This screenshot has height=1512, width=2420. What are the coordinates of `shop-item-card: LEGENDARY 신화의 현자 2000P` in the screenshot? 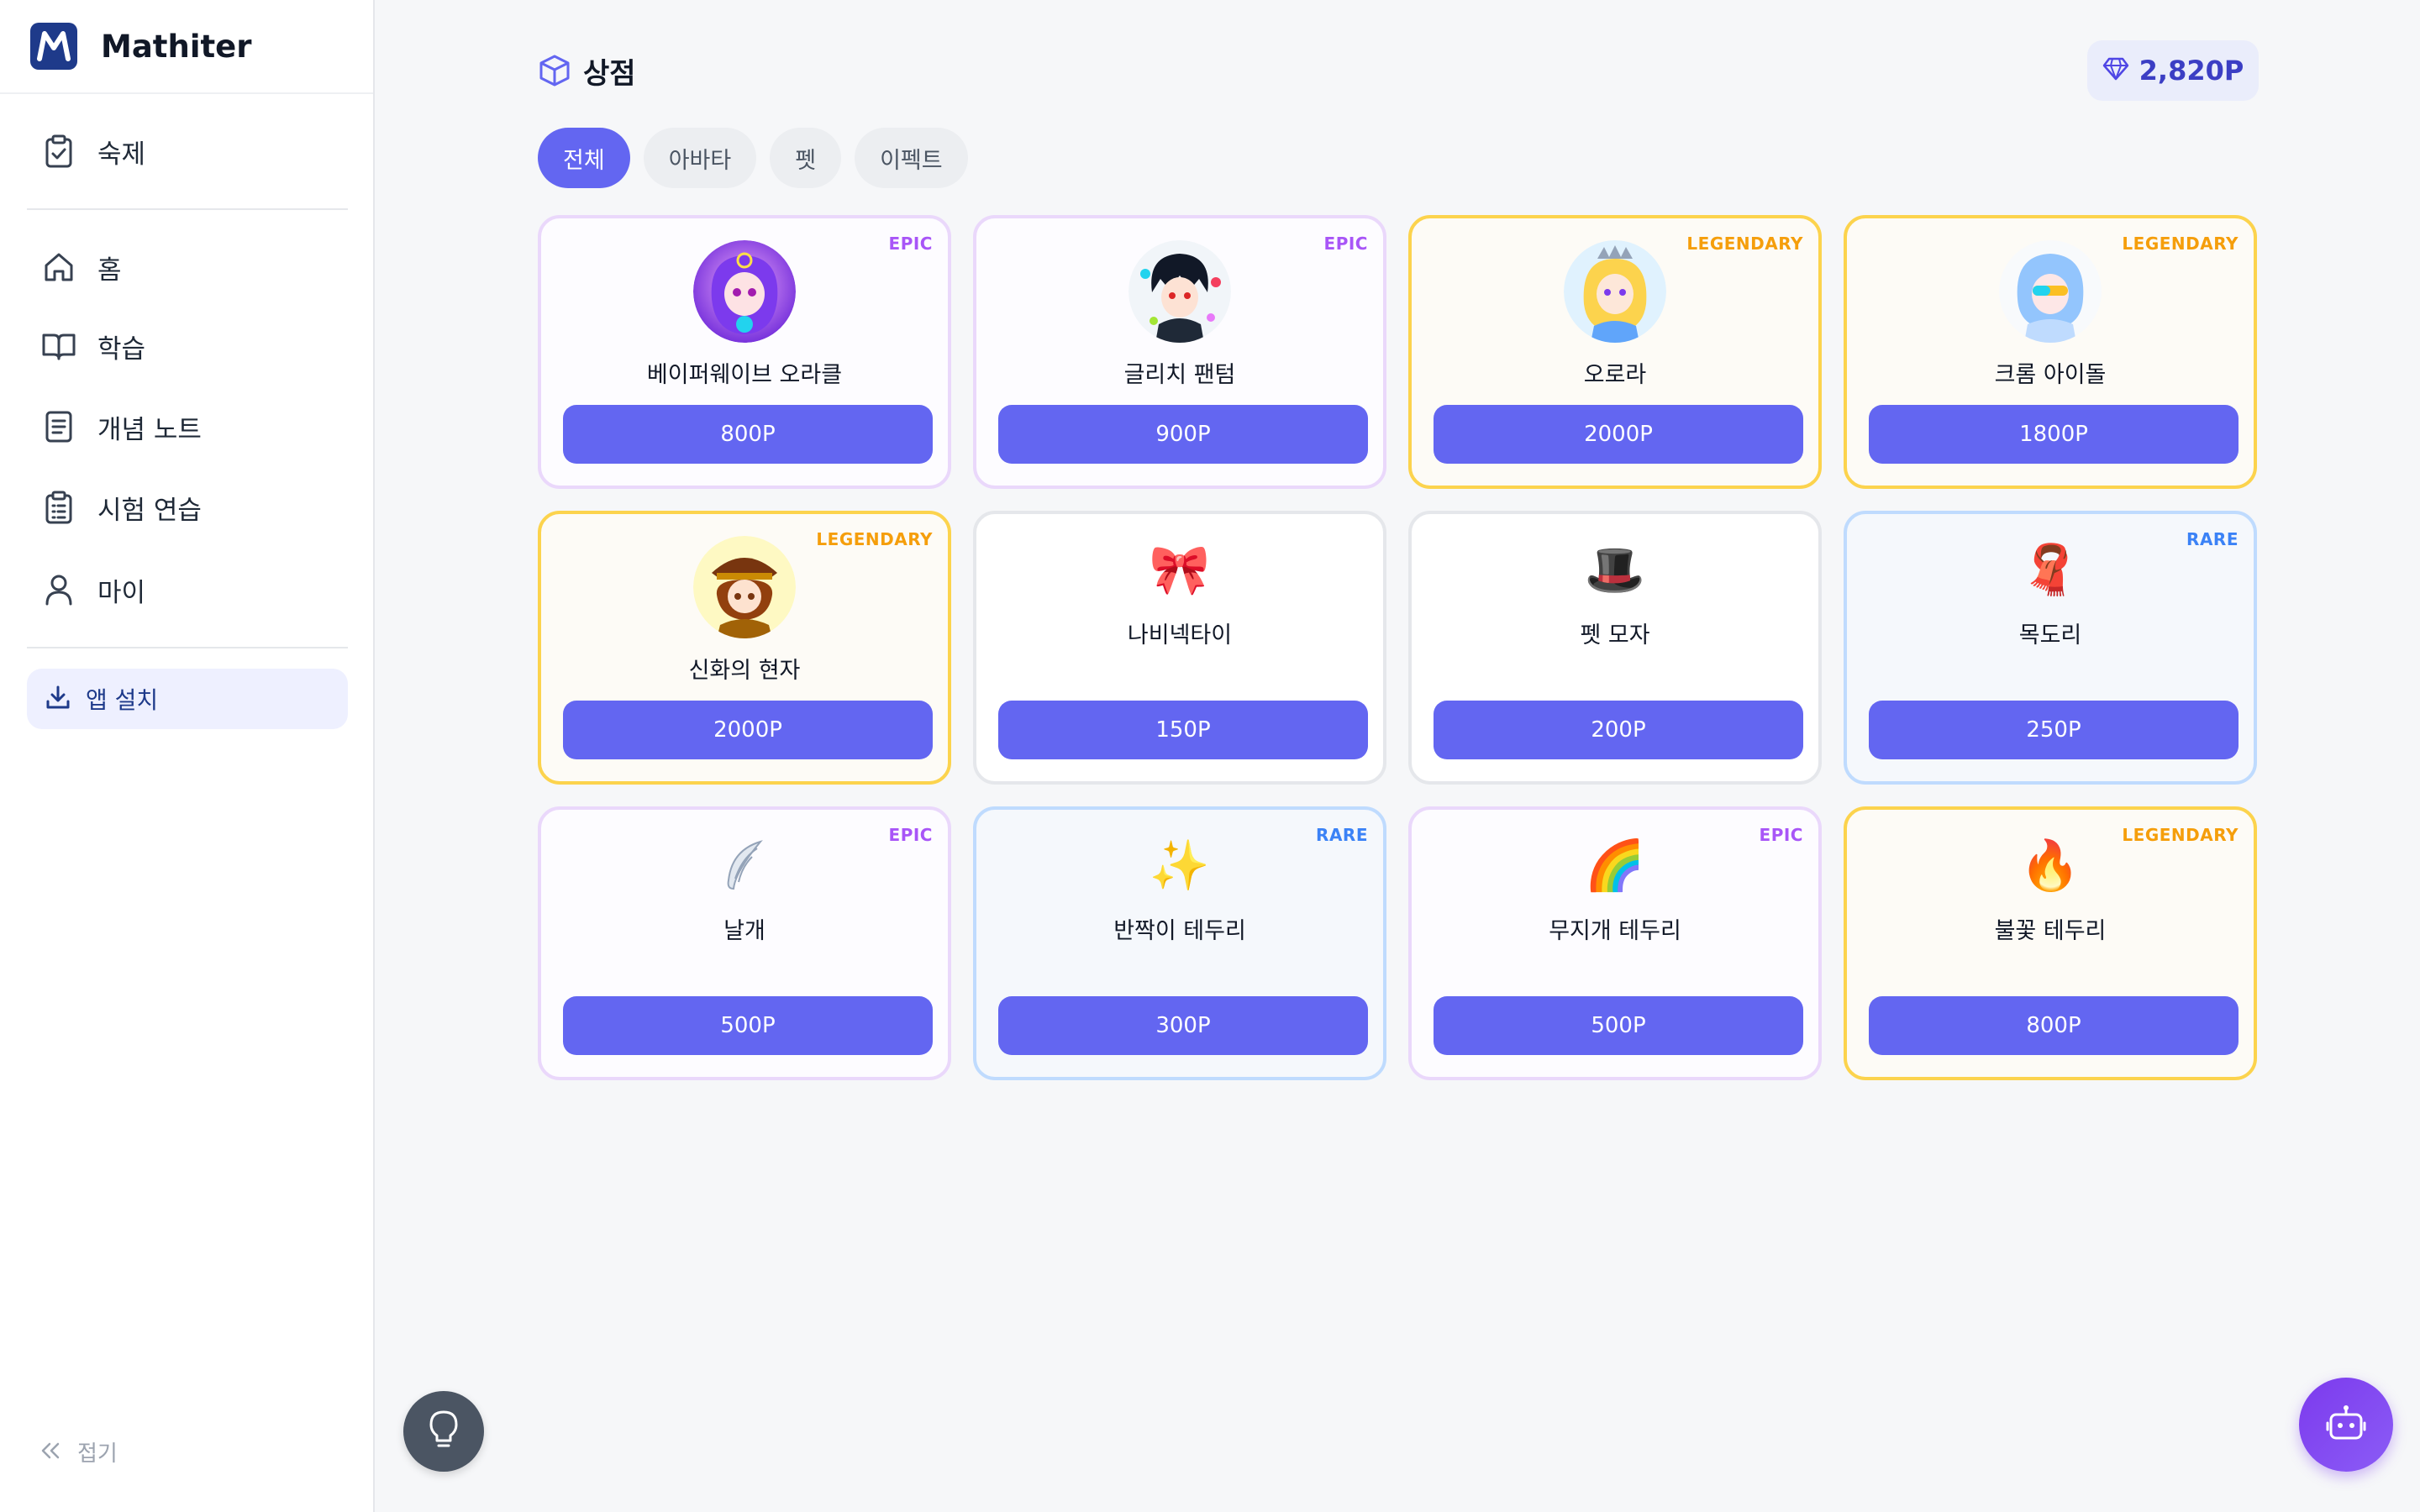 It's located at (744, 648).